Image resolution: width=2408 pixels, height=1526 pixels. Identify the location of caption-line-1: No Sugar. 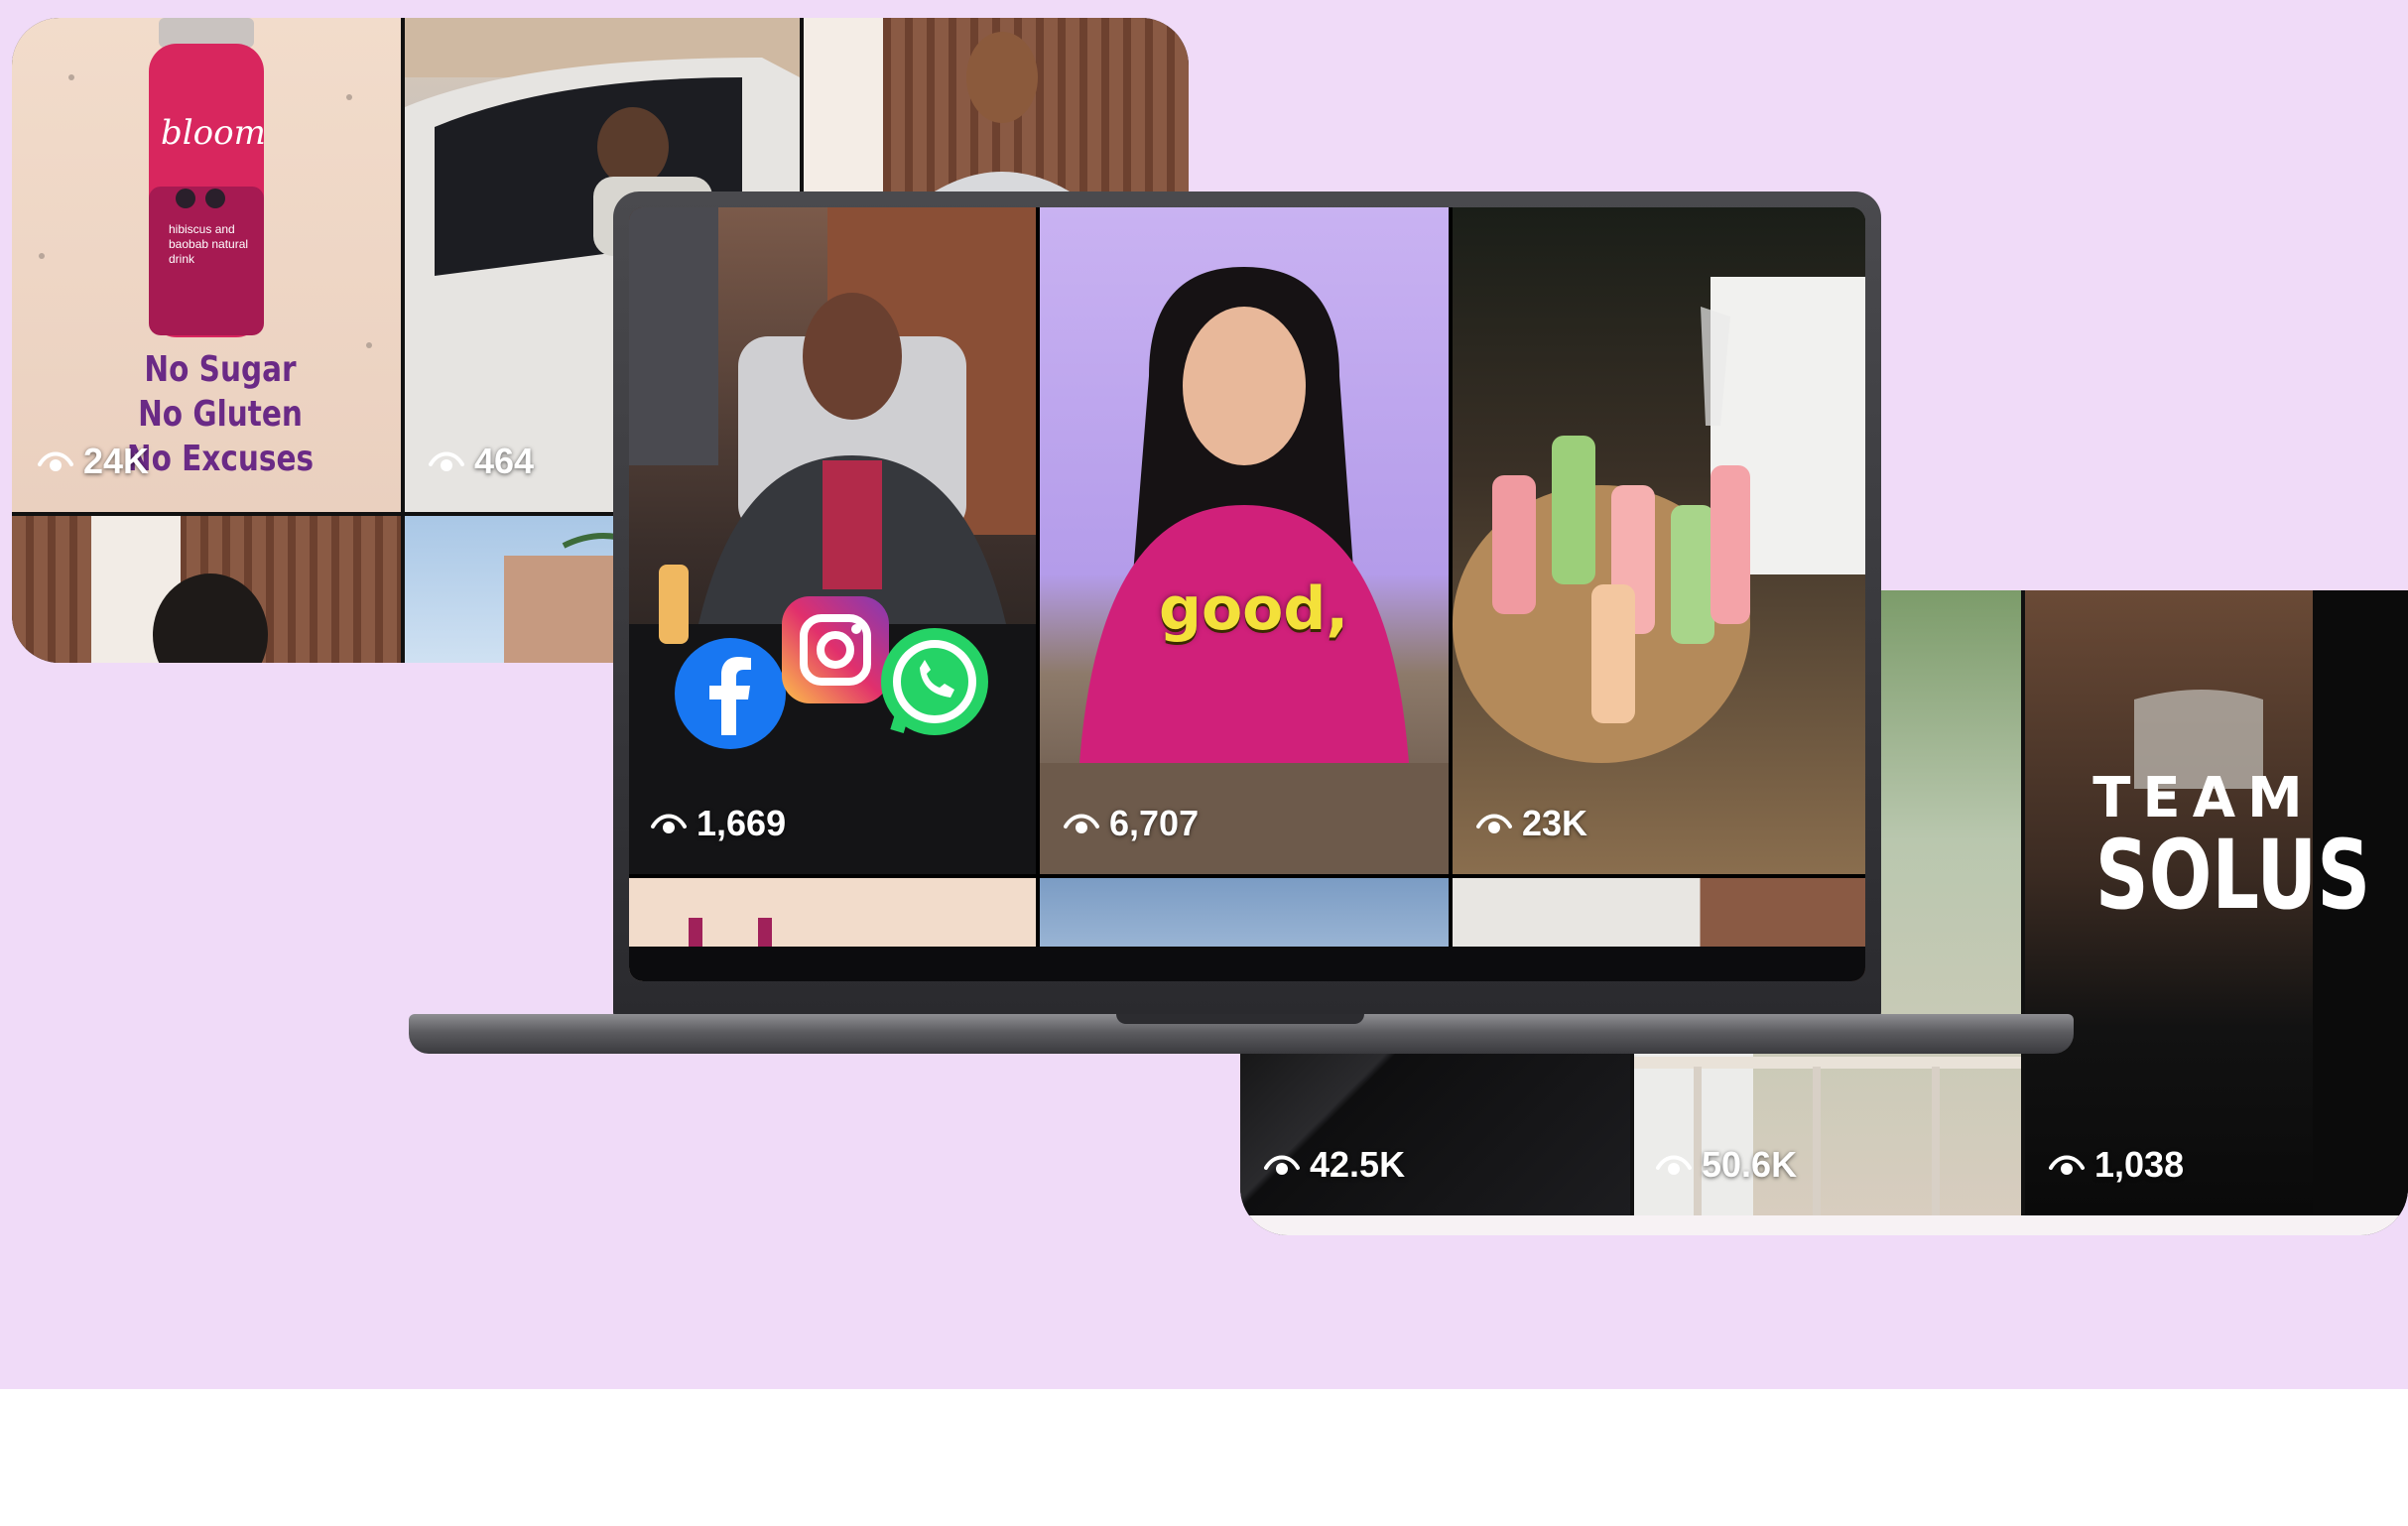
(220, 369).